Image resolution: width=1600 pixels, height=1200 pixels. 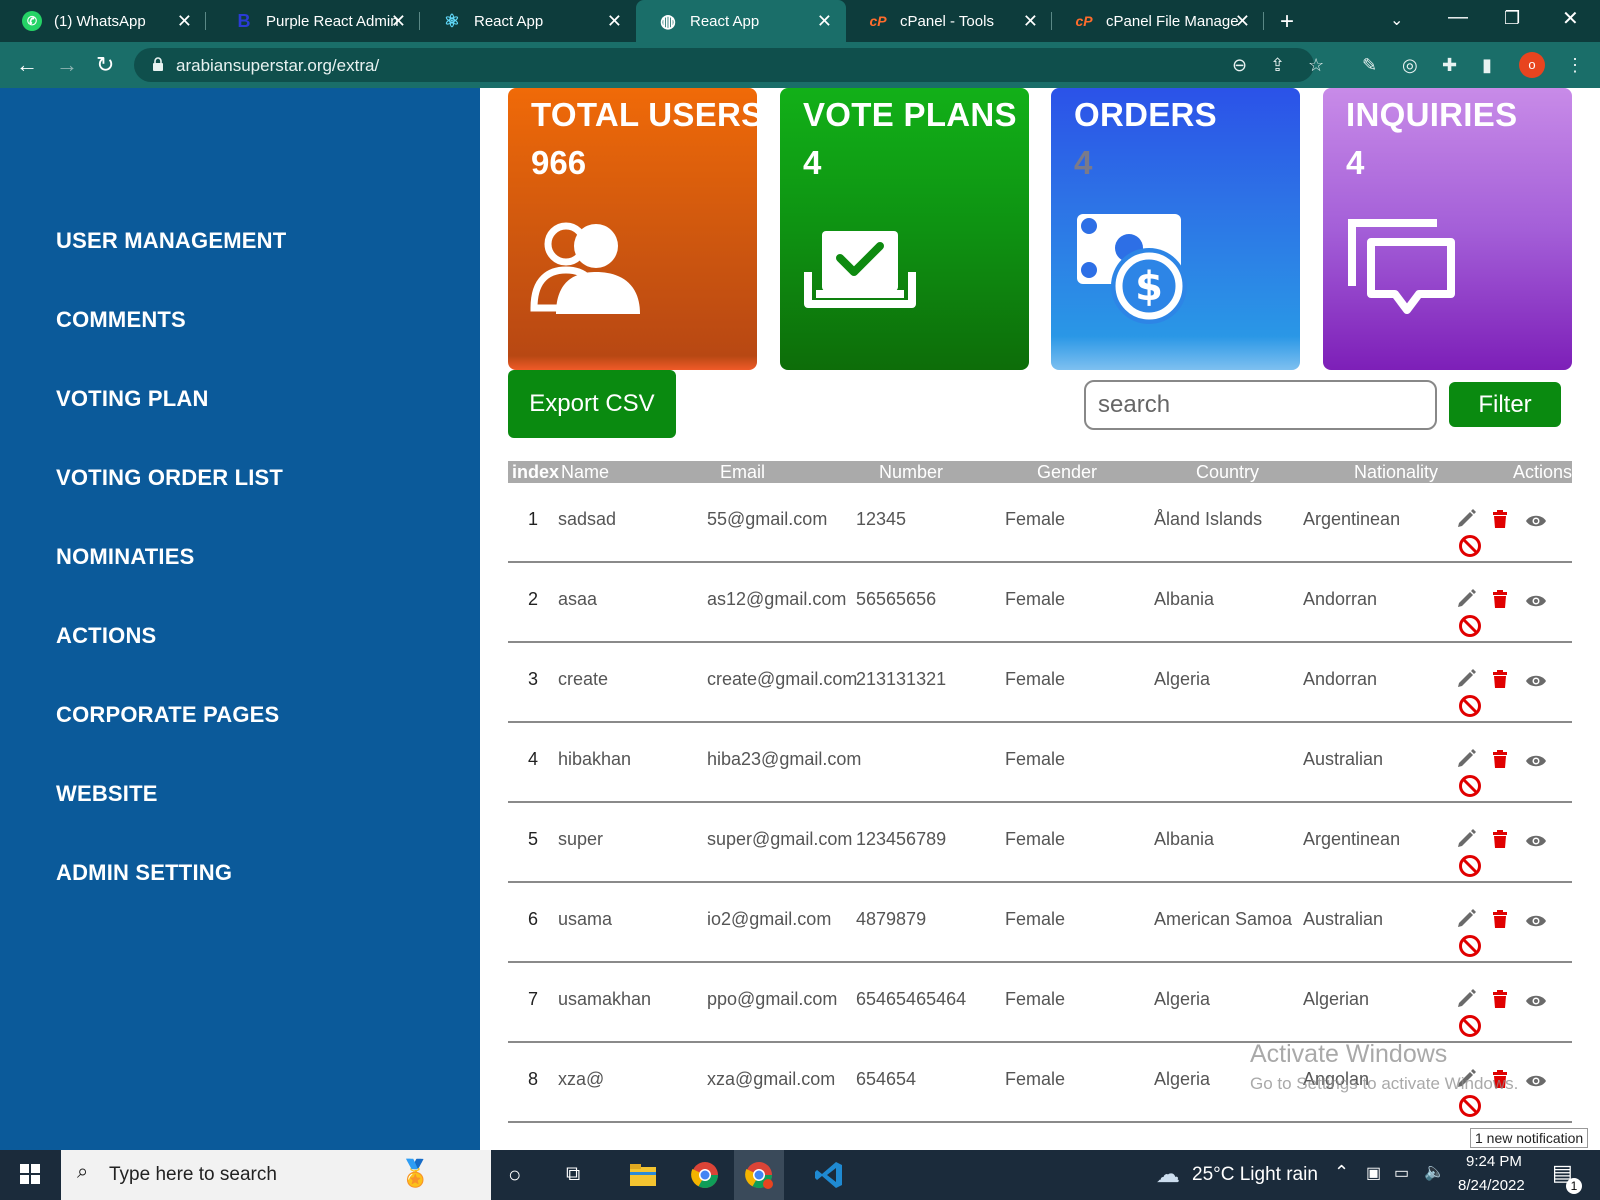 I want to click on minimize-icon: —, so click(x=1458, y=17).